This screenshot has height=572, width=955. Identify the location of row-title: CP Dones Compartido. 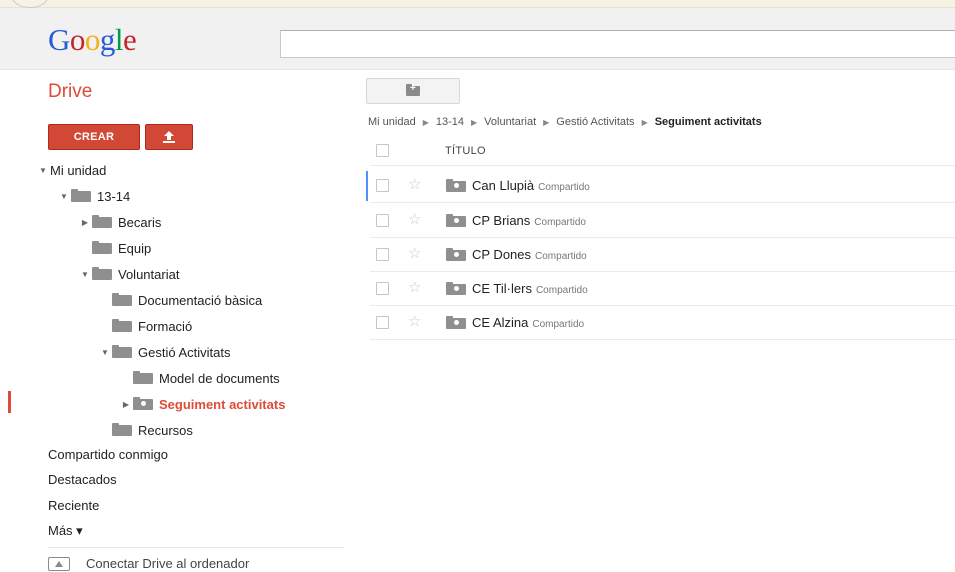
(529, 254).